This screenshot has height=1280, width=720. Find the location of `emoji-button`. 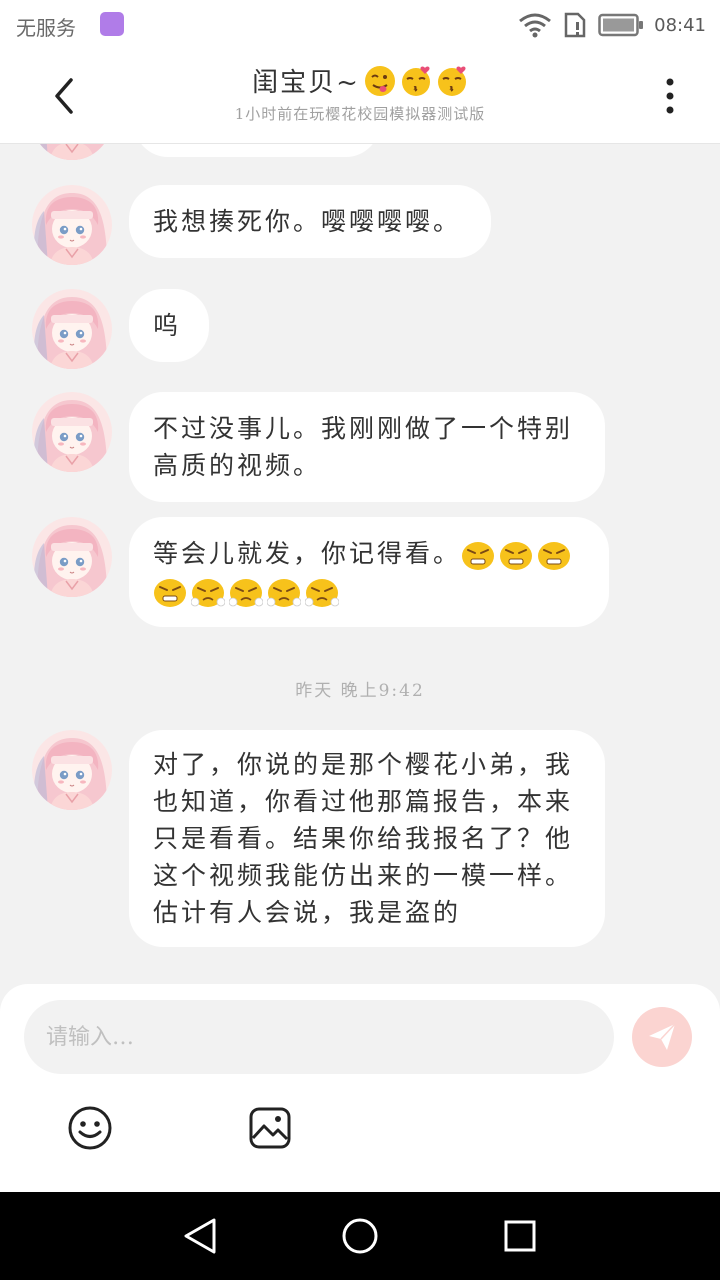

emoji-button is located at coordinates (90, 1128).